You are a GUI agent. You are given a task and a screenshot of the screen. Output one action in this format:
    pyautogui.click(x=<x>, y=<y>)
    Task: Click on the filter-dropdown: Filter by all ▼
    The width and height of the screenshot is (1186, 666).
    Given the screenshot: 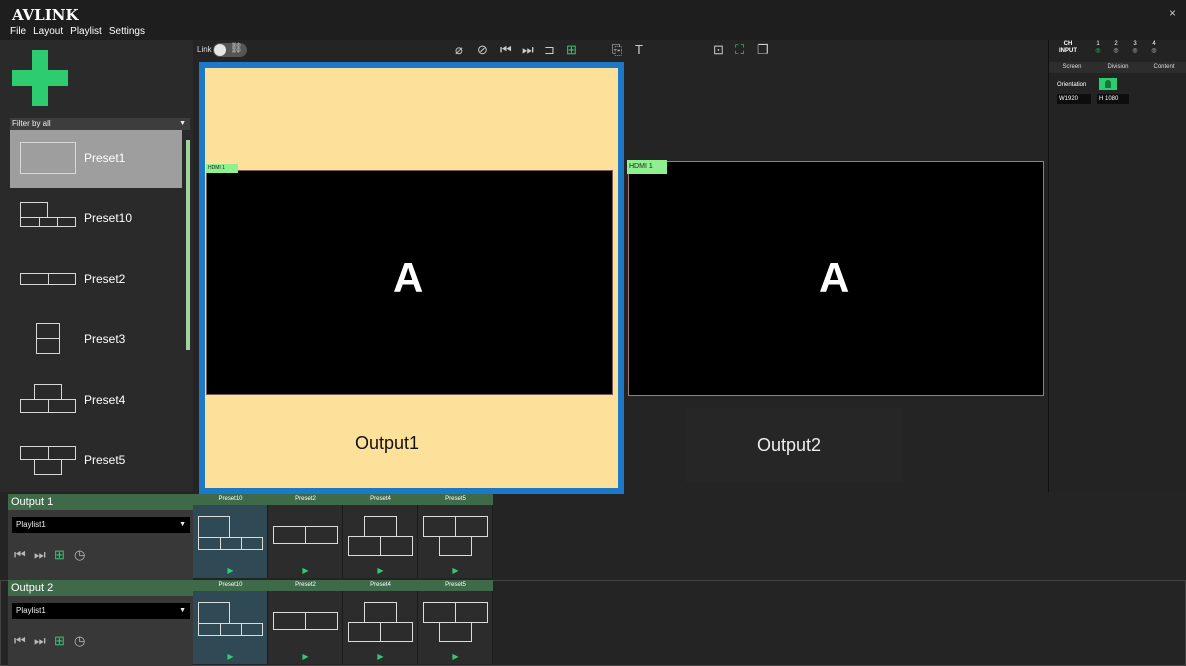 What is the action you would take?
    pyautogui.click(x=100, y=124)
    